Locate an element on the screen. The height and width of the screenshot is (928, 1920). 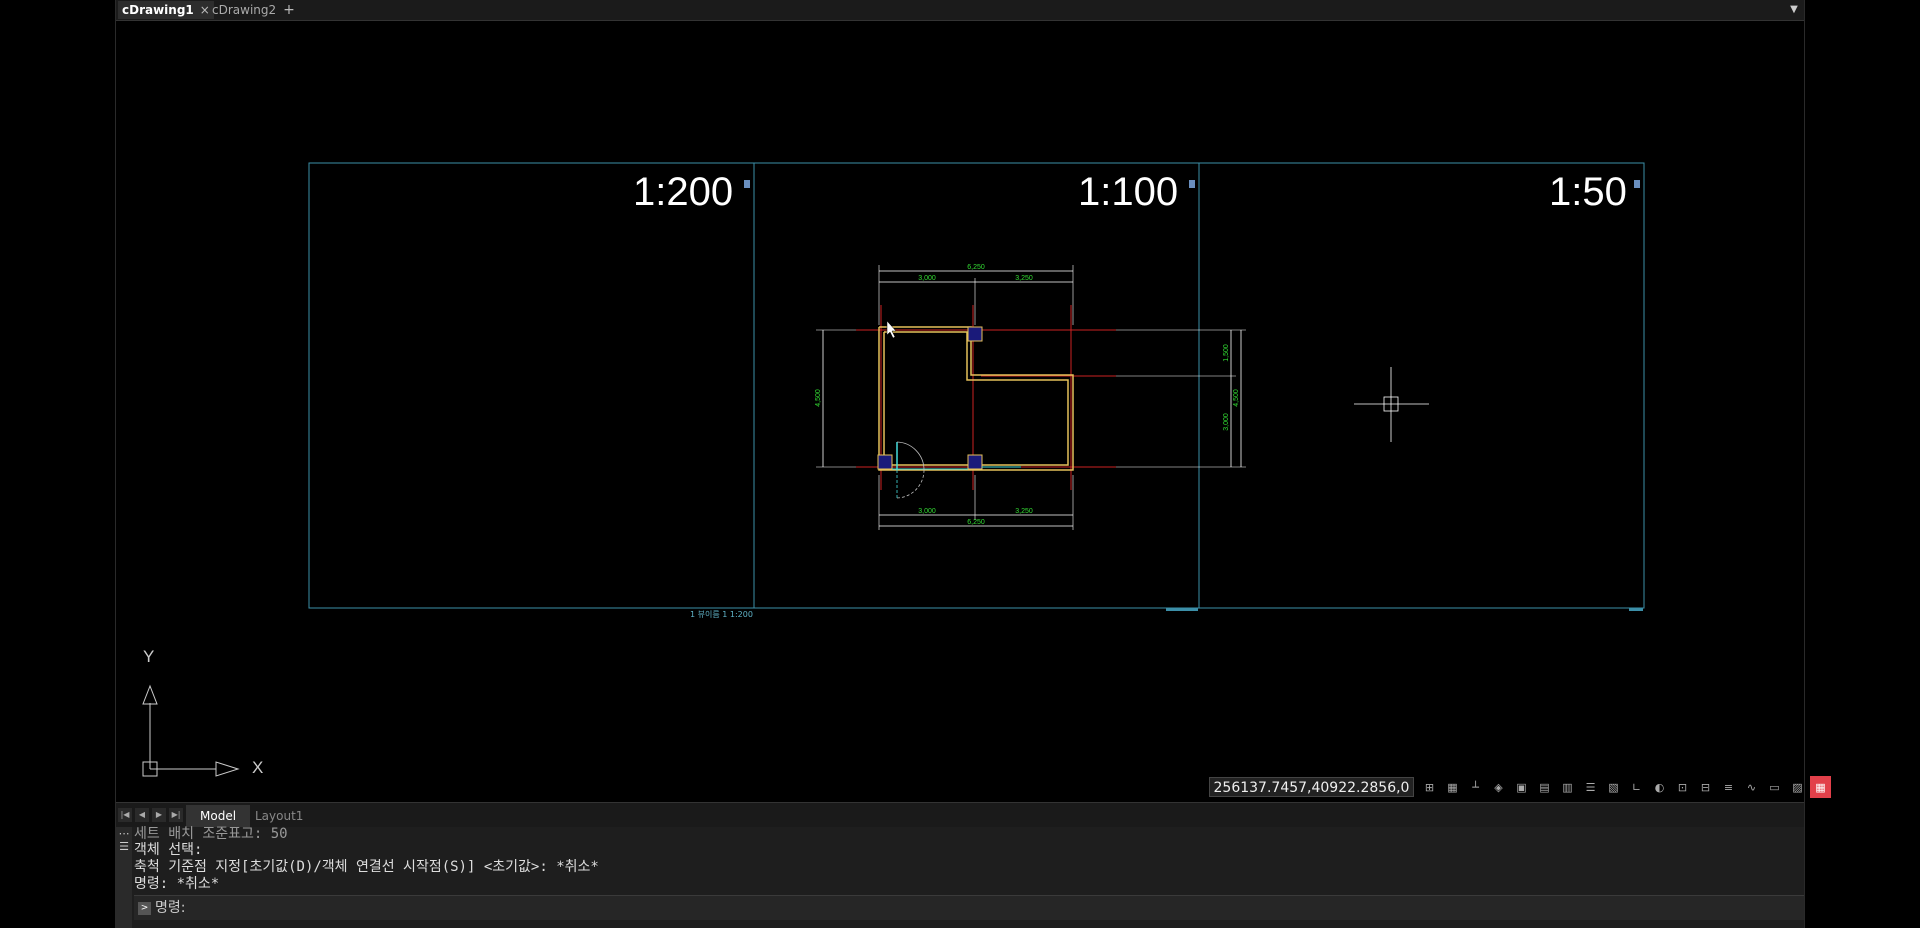
add-tab-icon: + is located at coordinates (289, 10).